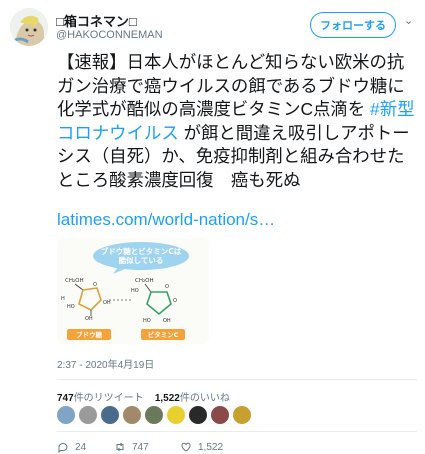 This screenshot has width=425, height=454. I want to click on timestamp: 2:37 - 2020年4月19日, so click(105, 363).